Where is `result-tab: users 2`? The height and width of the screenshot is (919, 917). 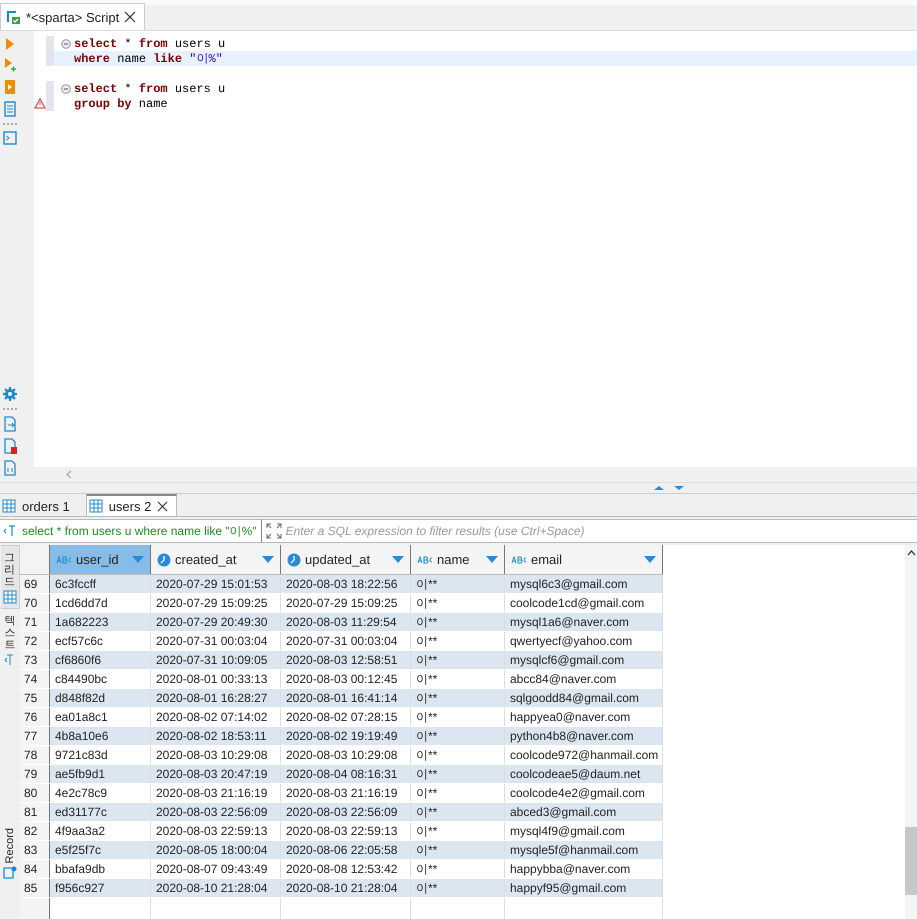 result-tab: users 2 is located at coordinates (132, 505).